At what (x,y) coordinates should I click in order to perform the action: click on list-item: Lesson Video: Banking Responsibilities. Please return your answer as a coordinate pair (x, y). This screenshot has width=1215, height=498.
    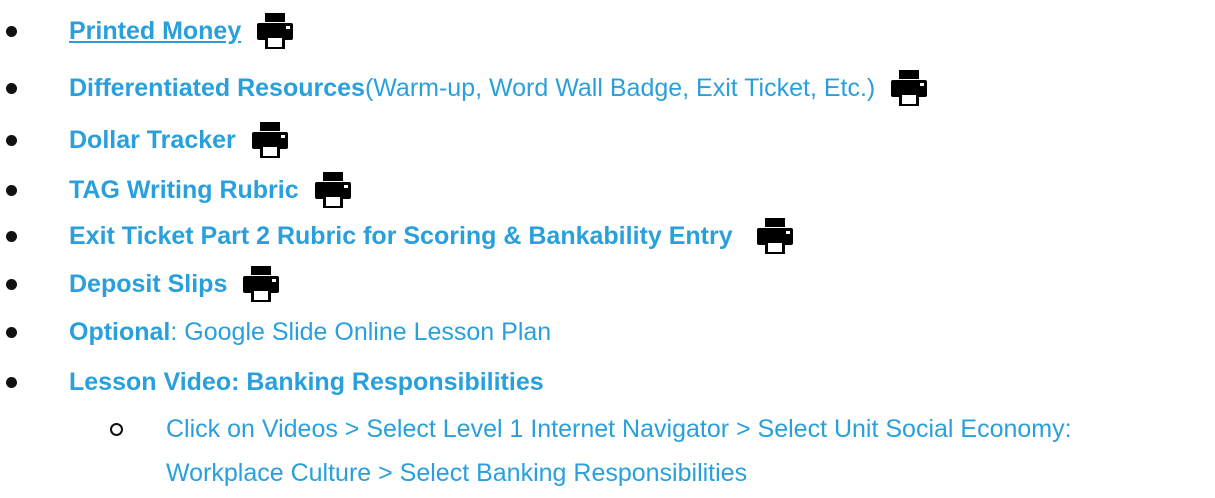
    Looking at the image, I should click on (607, 382).